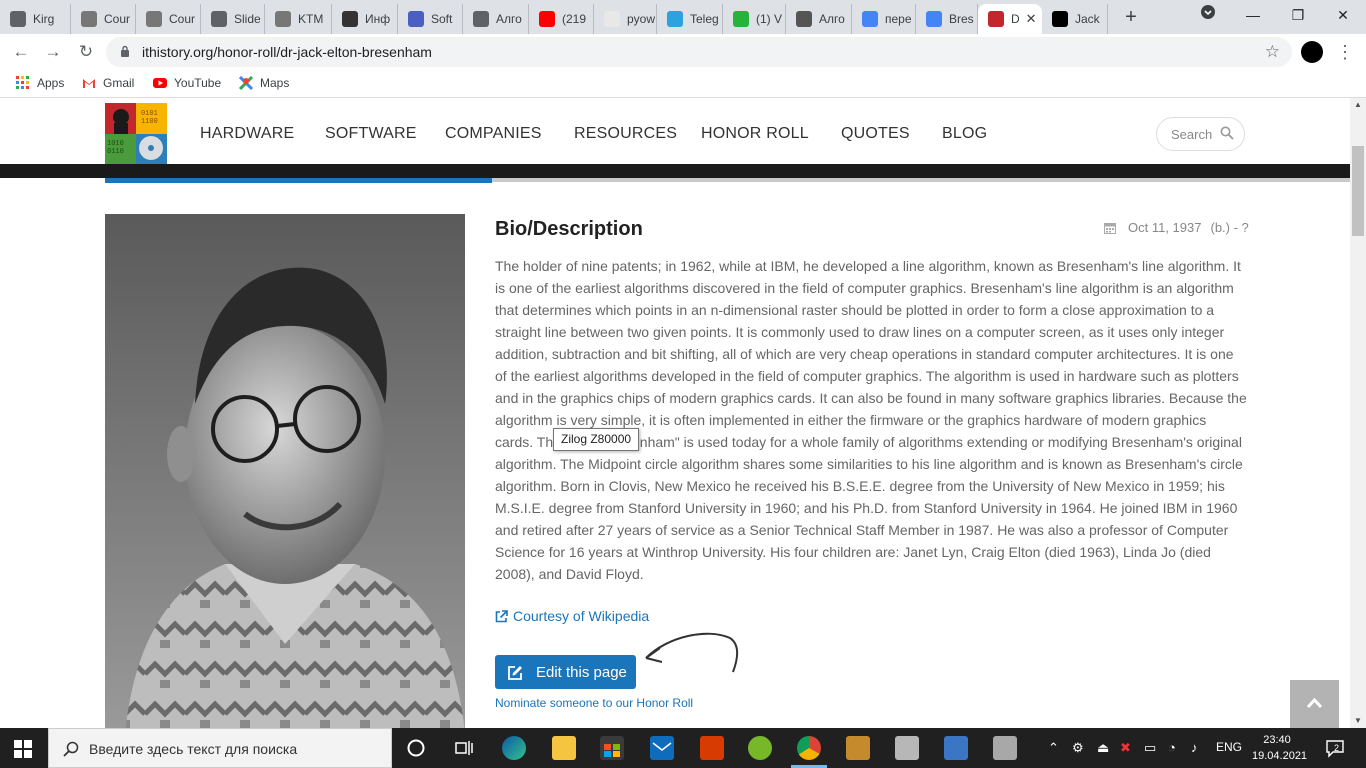 The image size is (1366, 768). What do you see at coordinates (1053, 748) in the screenshot?
I see `tray-chevron-up-icon: ⌃` at bounding box center [1053, 748].